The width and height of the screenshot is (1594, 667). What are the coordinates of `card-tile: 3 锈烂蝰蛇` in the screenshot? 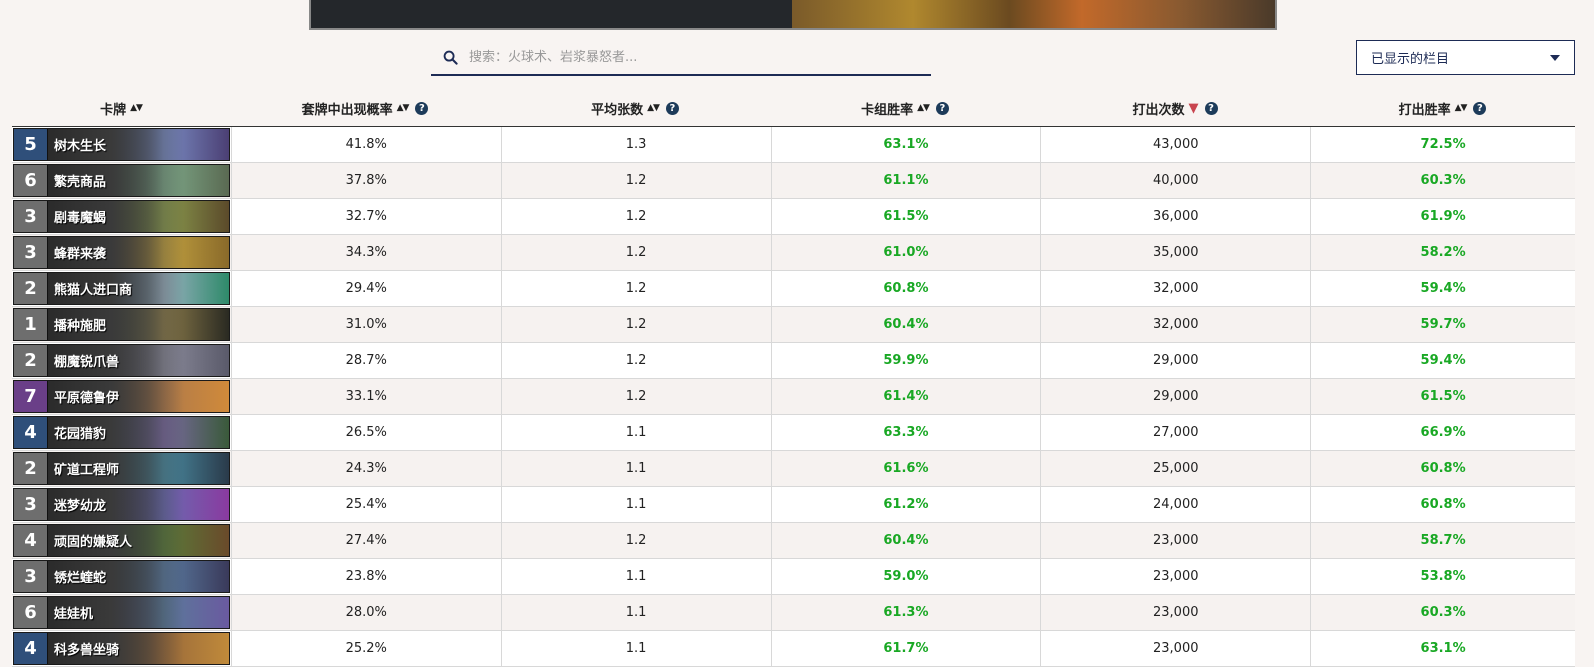 It's located at (121, 576).